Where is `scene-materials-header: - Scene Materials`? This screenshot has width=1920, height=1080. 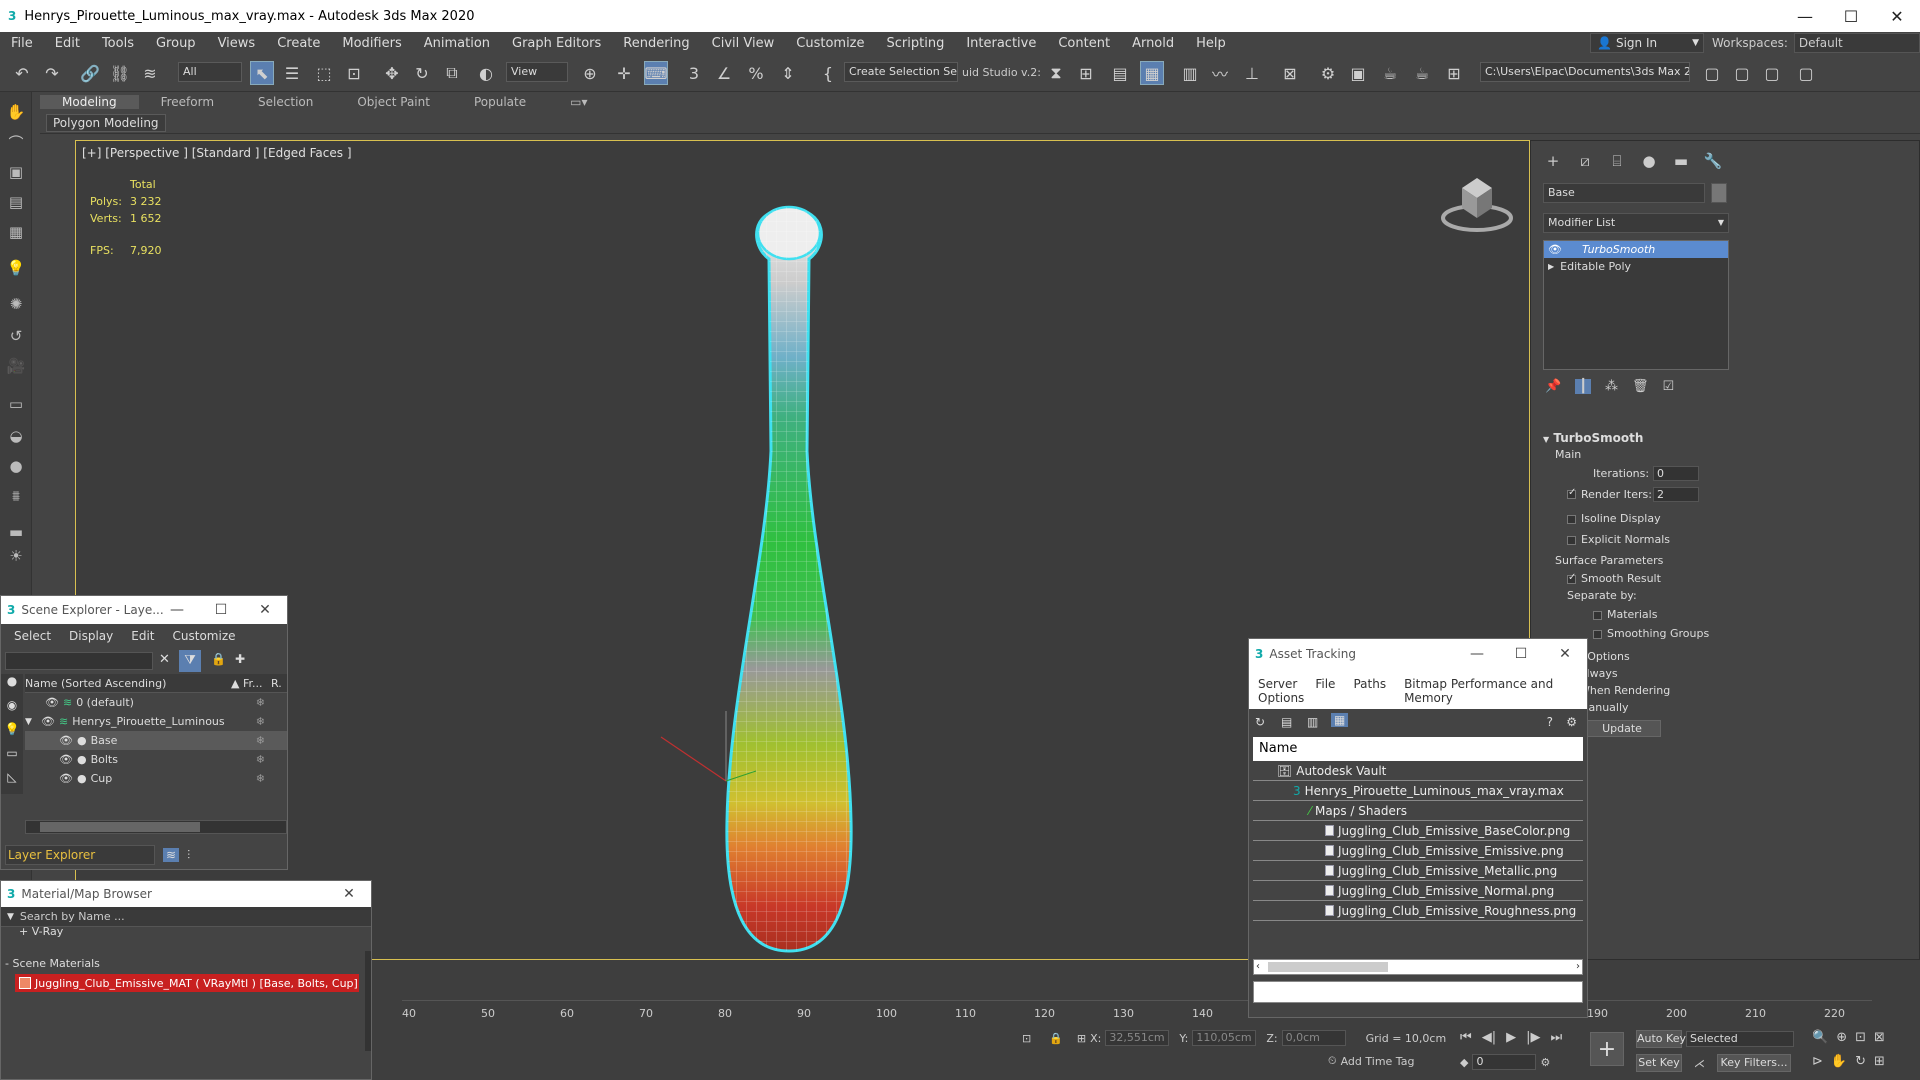
scene-materials-header: - Scene Materials is located at coordinates (186, 963).